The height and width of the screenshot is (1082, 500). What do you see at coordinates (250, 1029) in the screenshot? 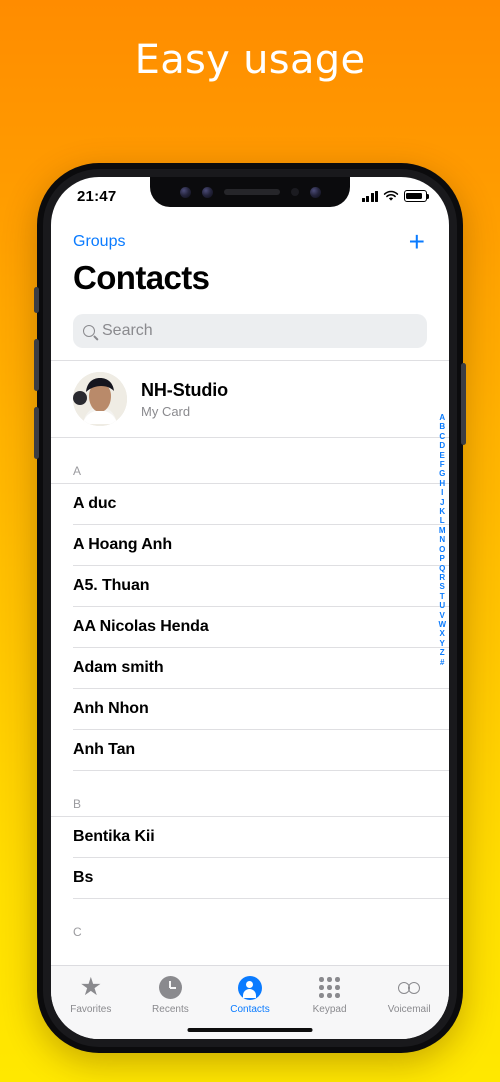
I see `home-indicator` at bounding box center [250, 1029].